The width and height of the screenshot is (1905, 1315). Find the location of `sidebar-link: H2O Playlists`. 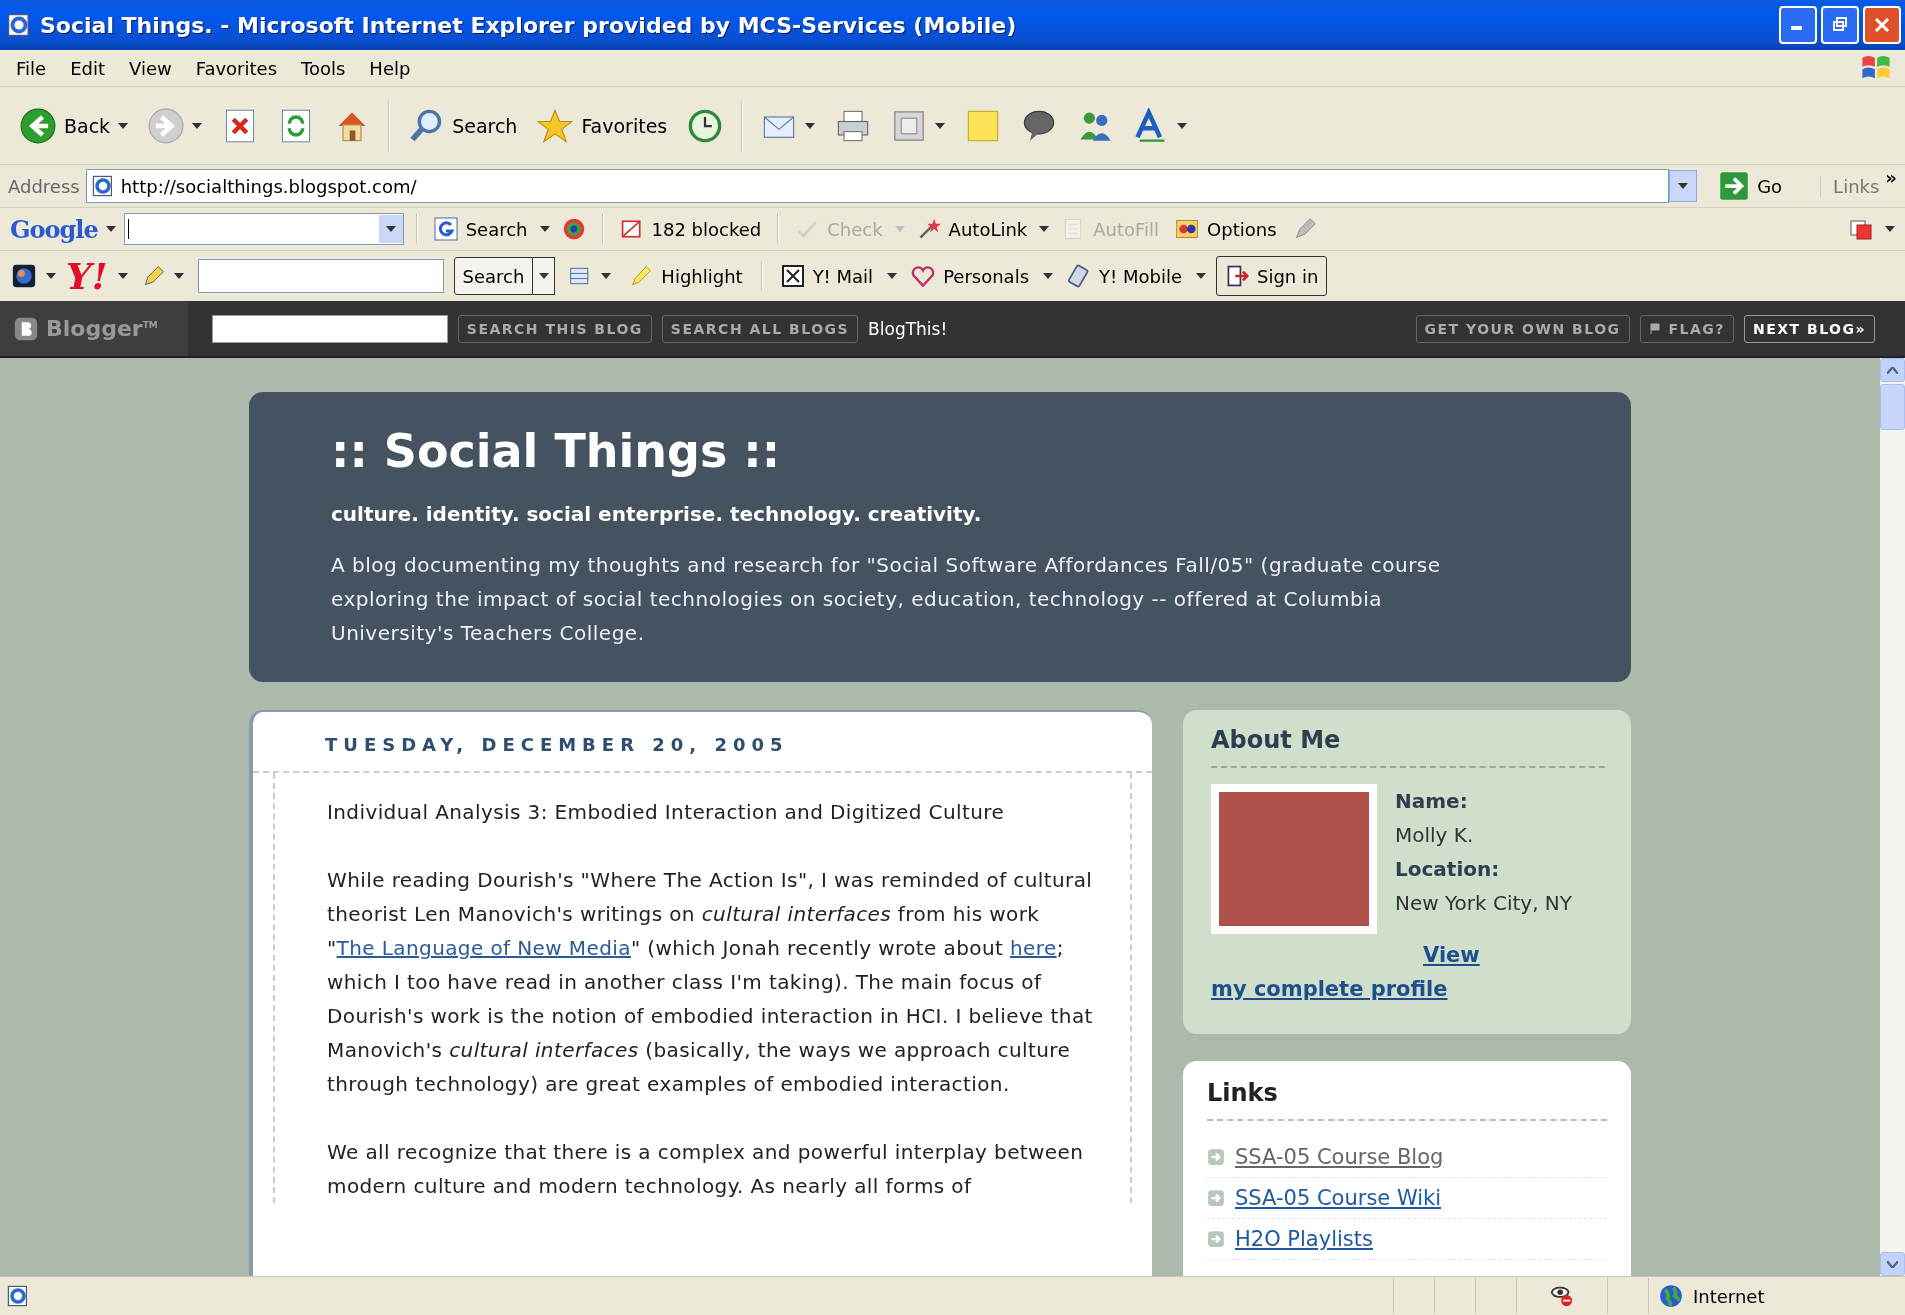

sidebar-link: H2O Playlists is located at coordinates (1304, 1239).